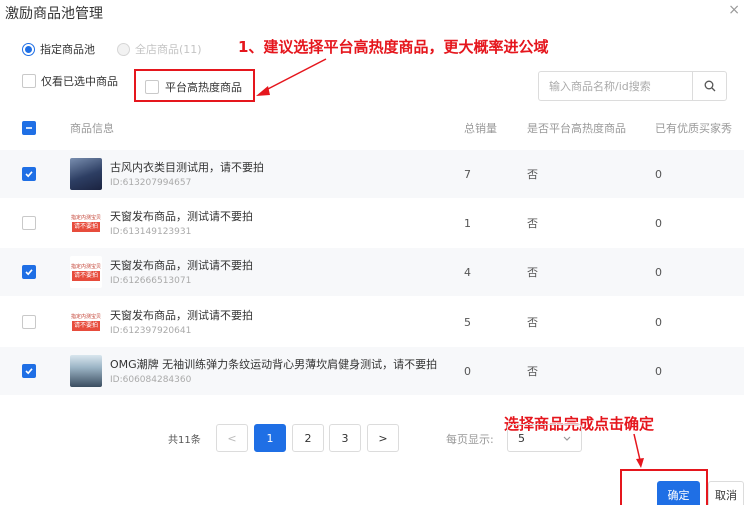  Describe the element at coordinates (693, 128) in the screenshot. I see `header-buyer-show: 已有优质买家秀` at that location.